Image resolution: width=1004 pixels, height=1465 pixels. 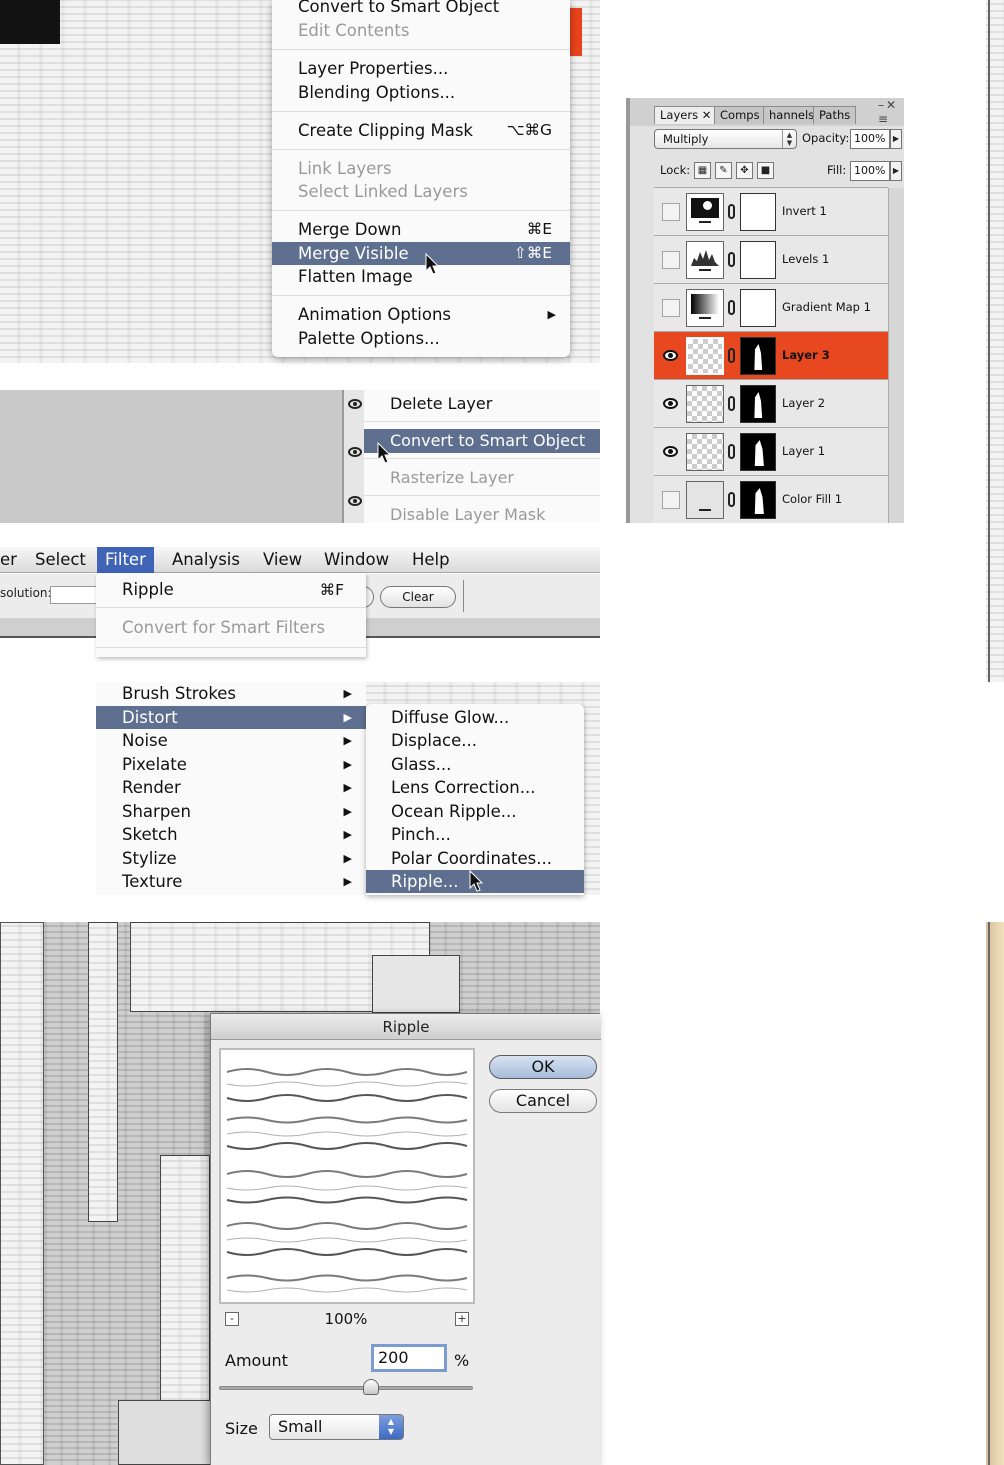 I want to click on layer-row: Levels 1, so click(x=771, y=259).